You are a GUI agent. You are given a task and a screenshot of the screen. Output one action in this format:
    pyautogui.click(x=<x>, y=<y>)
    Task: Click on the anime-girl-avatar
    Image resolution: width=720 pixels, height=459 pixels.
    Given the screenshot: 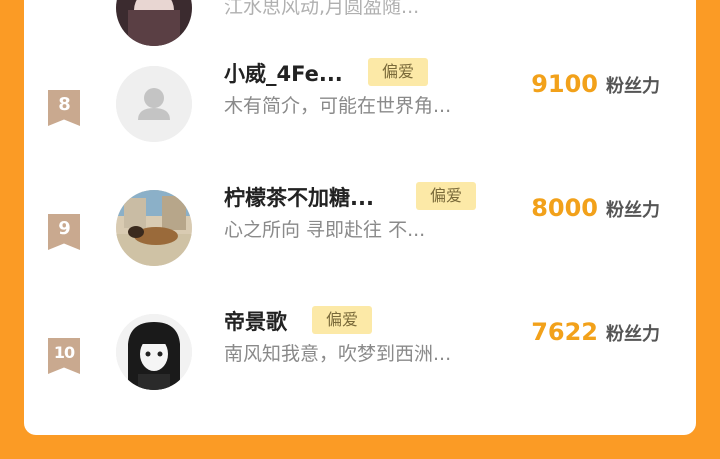 What is the action you would take?
    pyautogui.click(x=154, y=352)
    